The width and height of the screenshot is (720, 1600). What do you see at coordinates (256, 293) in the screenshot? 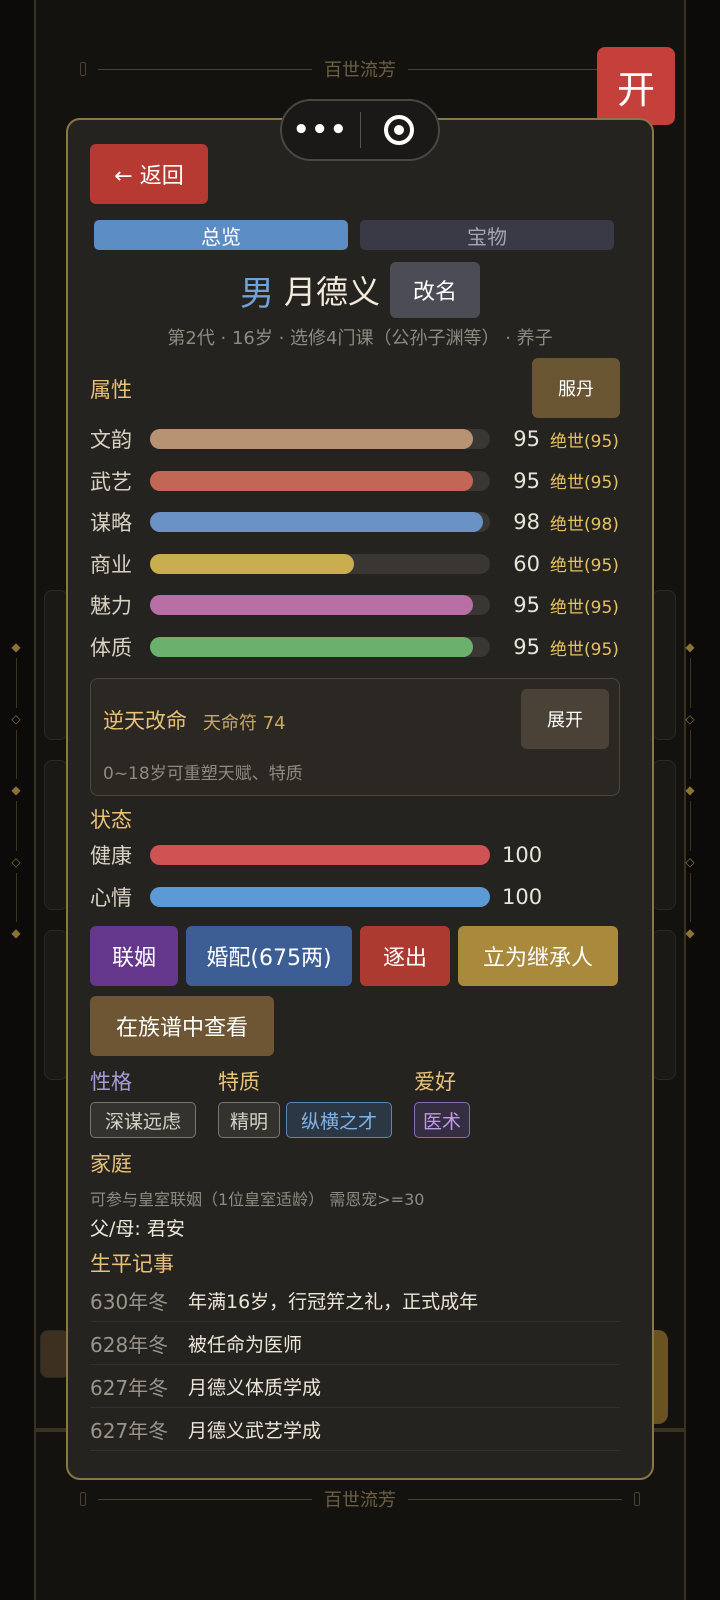
I see `gender-label: 男` at bounding box center [256, 293].